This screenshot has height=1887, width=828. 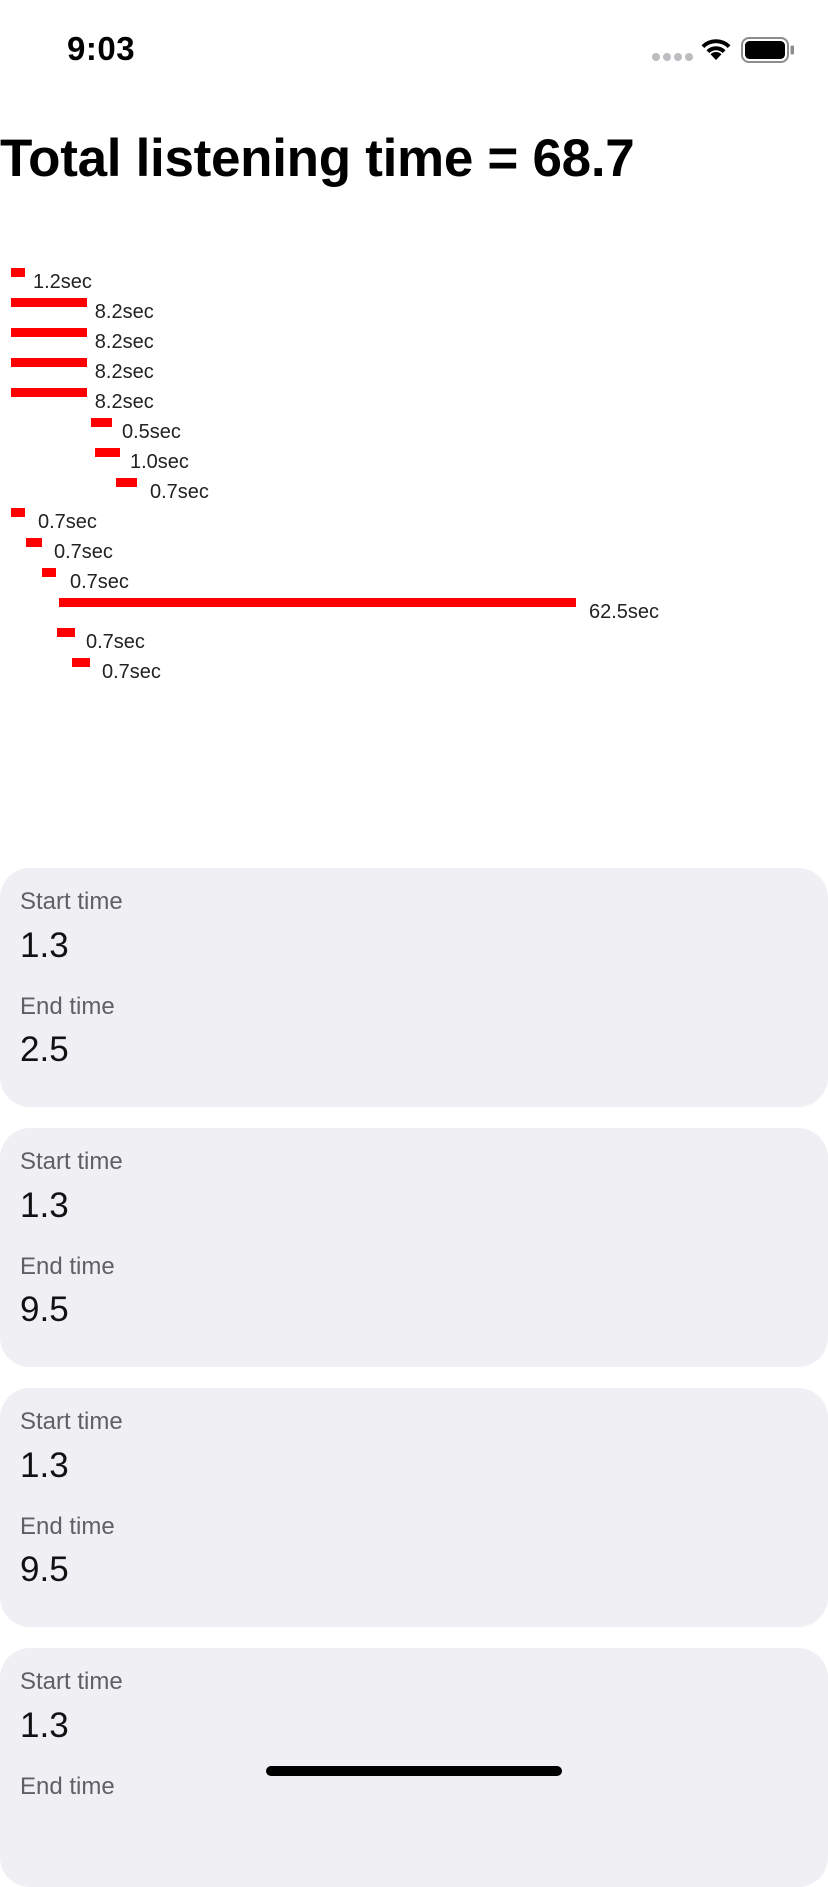 I want to click on home-indicator, so click(x=414, y=1771).